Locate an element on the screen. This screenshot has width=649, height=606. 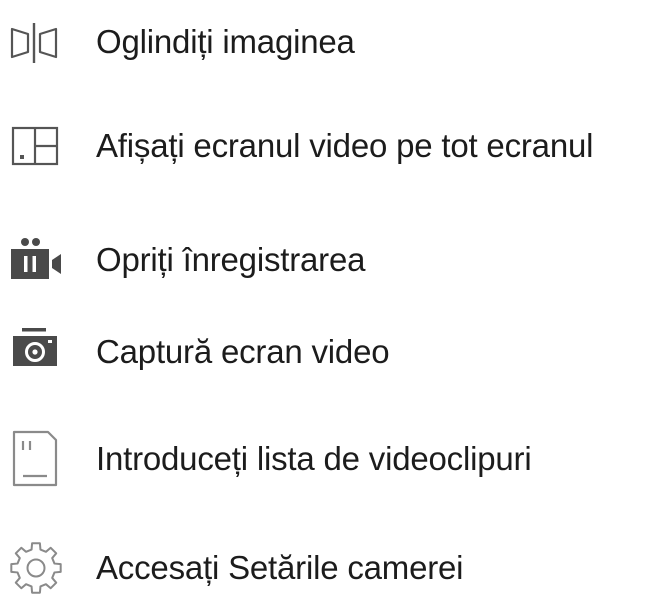
menu-item-stop-recording: Opriți înregistrarea is located at coordinates (324, 260).